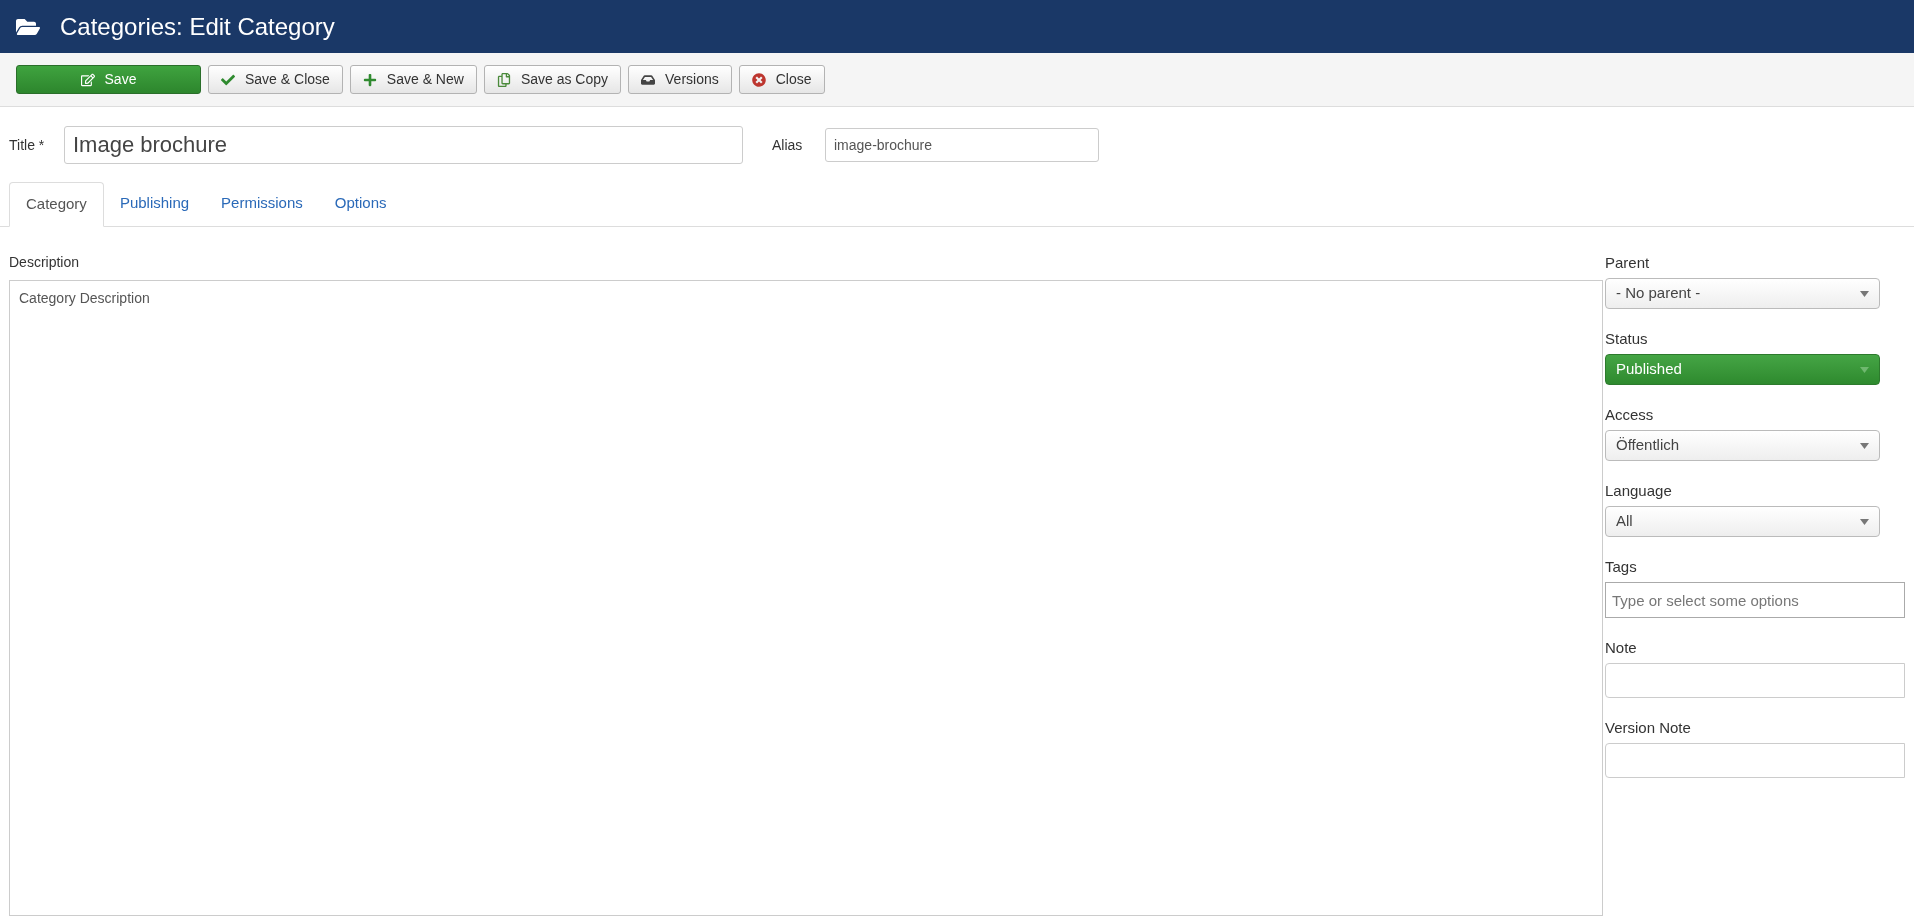  Describe the element at coordinates (1621, 646) in the screenshot. I see `field-label: Note` at that location.